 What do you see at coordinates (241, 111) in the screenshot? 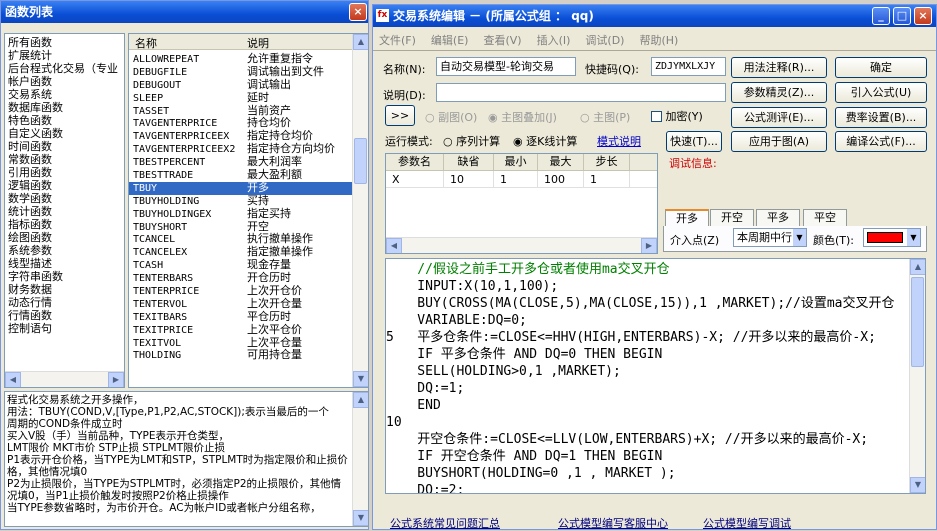
I see `function-row: TASSET 当前资产` at bounding box center [241, 111].